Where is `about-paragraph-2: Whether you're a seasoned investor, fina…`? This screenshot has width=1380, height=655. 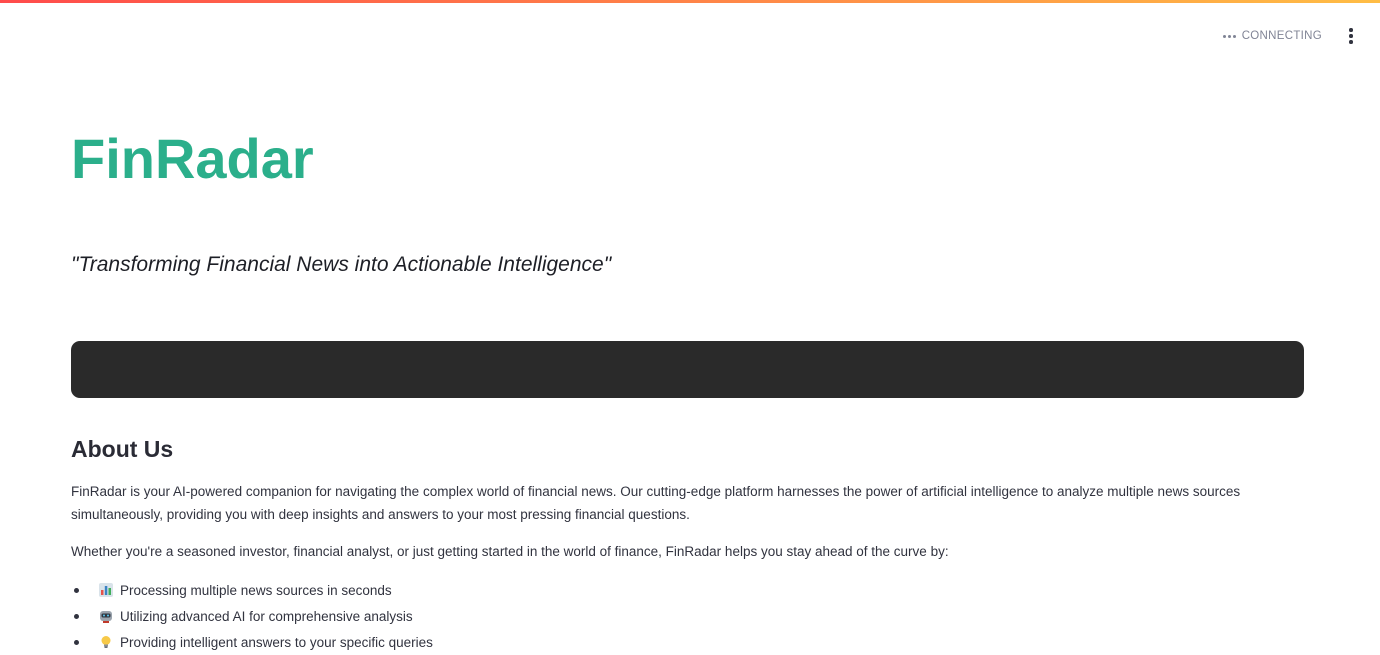
about-paragraph-2: Whether you're a seasoned investor, fina… is located at coordinates (510, 551).